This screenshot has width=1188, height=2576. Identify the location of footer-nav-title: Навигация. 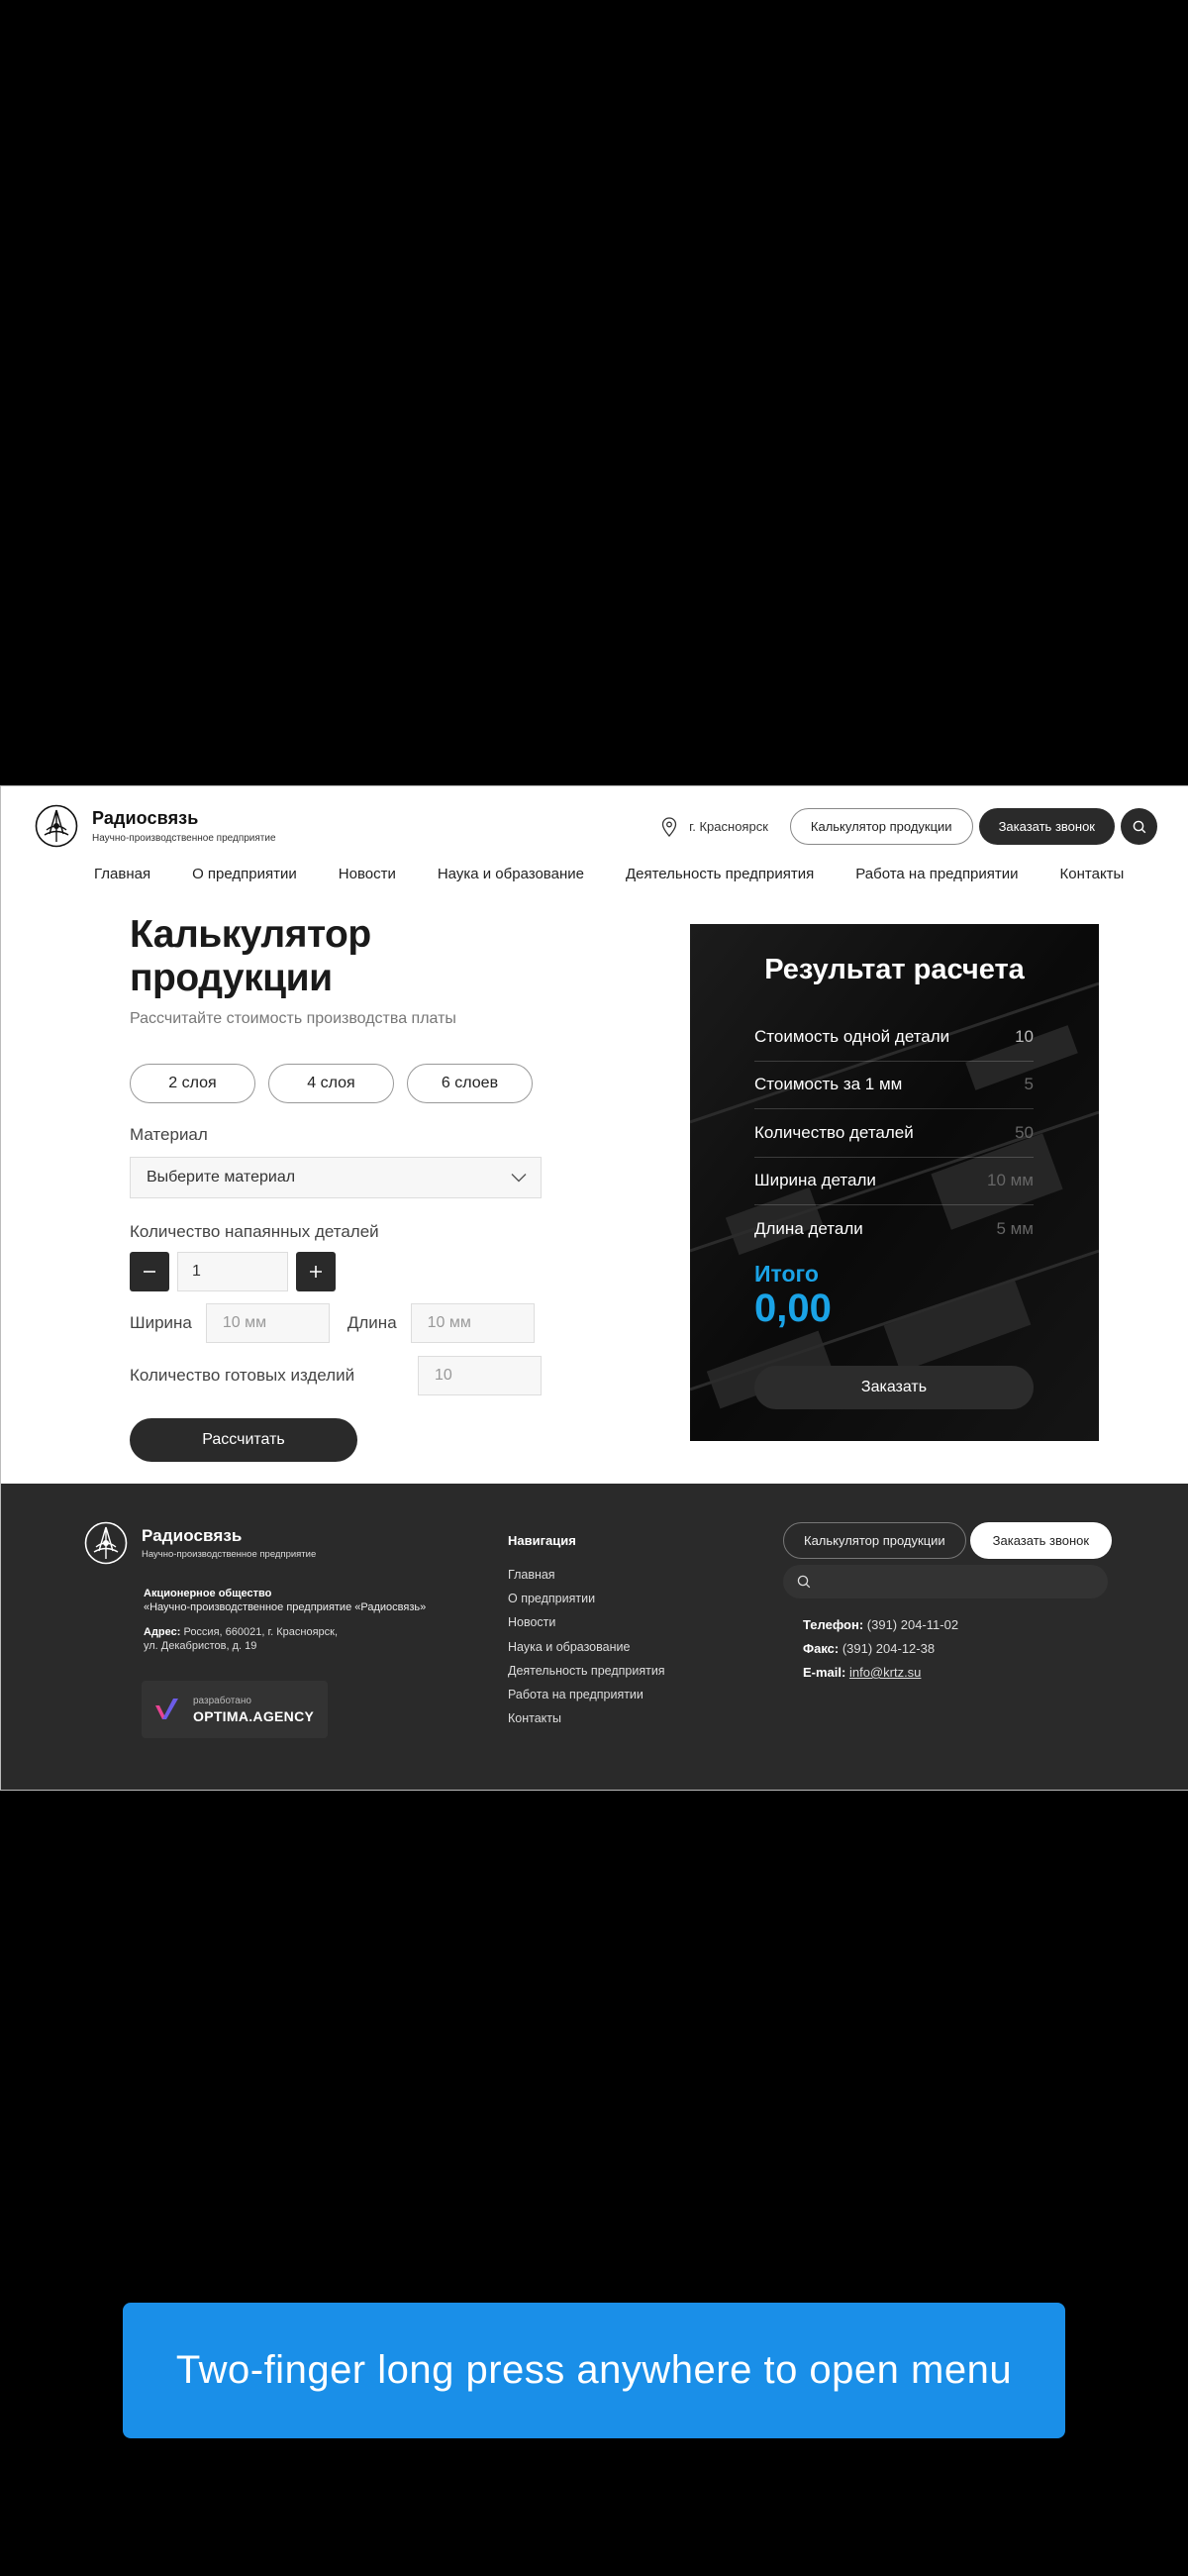
(542, 1540).